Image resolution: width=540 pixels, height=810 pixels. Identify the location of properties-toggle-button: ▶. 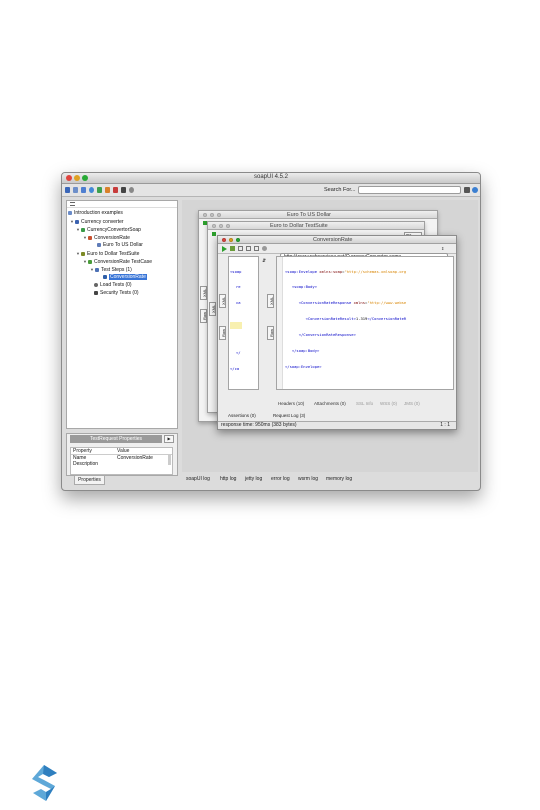
(169, 439).